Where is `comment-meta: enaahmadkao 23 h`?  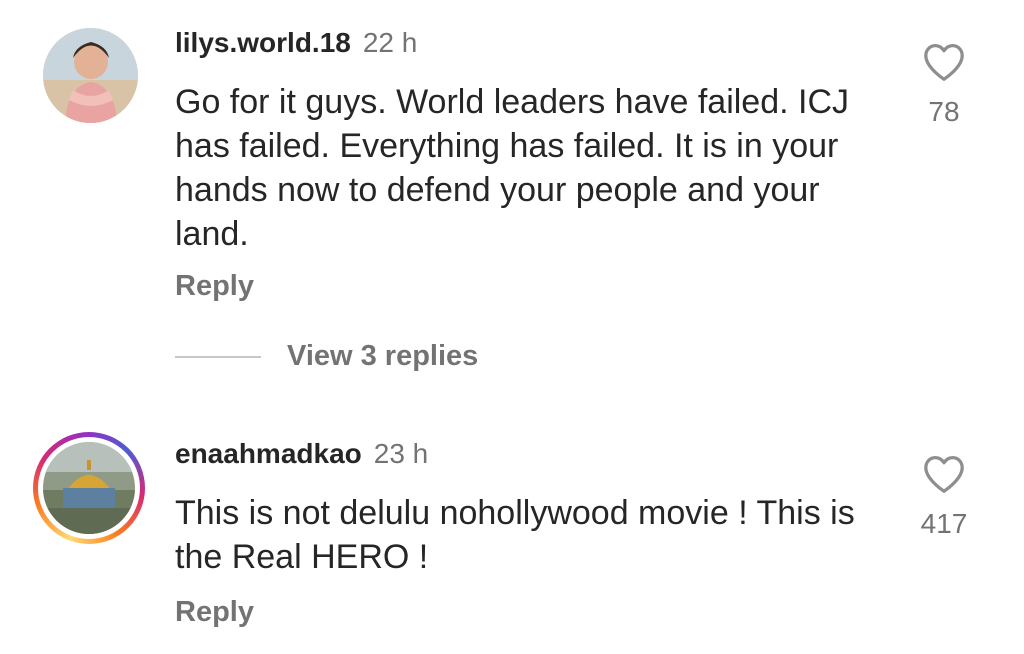 comment-meta: enaahmadkao 23 h is located at coordinates (301, 454).